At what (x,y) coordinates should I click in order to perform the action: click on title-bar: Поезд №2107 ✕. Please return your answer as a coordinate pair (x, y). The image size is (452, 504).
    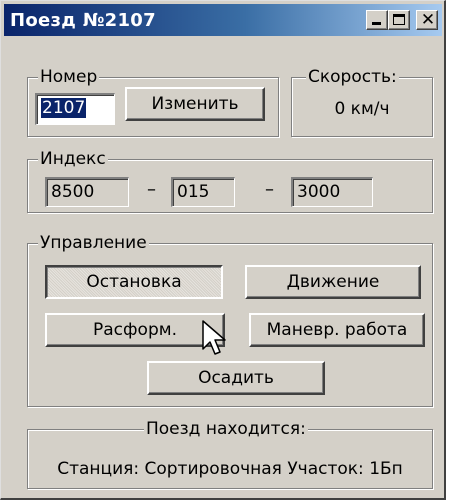
    Looking at the image, I should click on (223, 20).